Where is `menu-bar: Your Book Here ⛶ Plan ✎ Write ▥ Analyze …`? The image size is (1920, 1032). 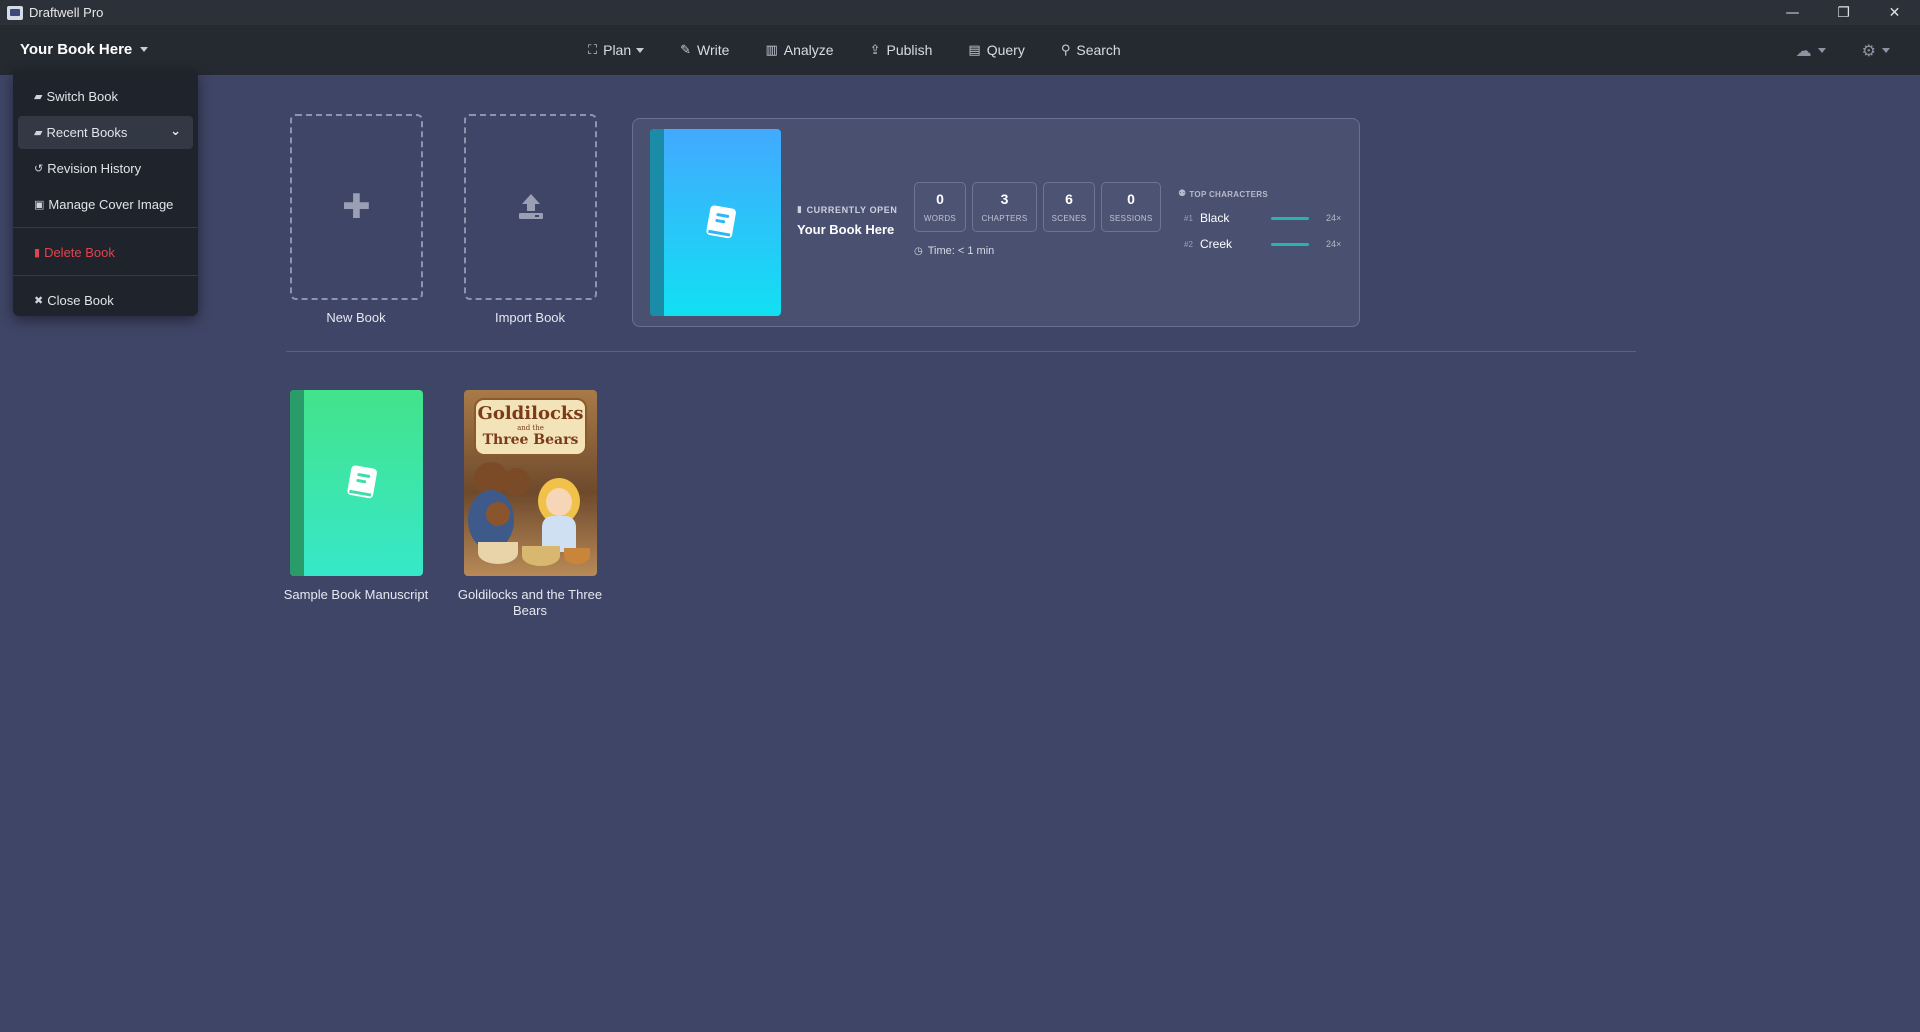 menu-bar: Your Book Here ⛶ Plan ✎ Write ▥ Analyze … is located at coordinates (960, 50).